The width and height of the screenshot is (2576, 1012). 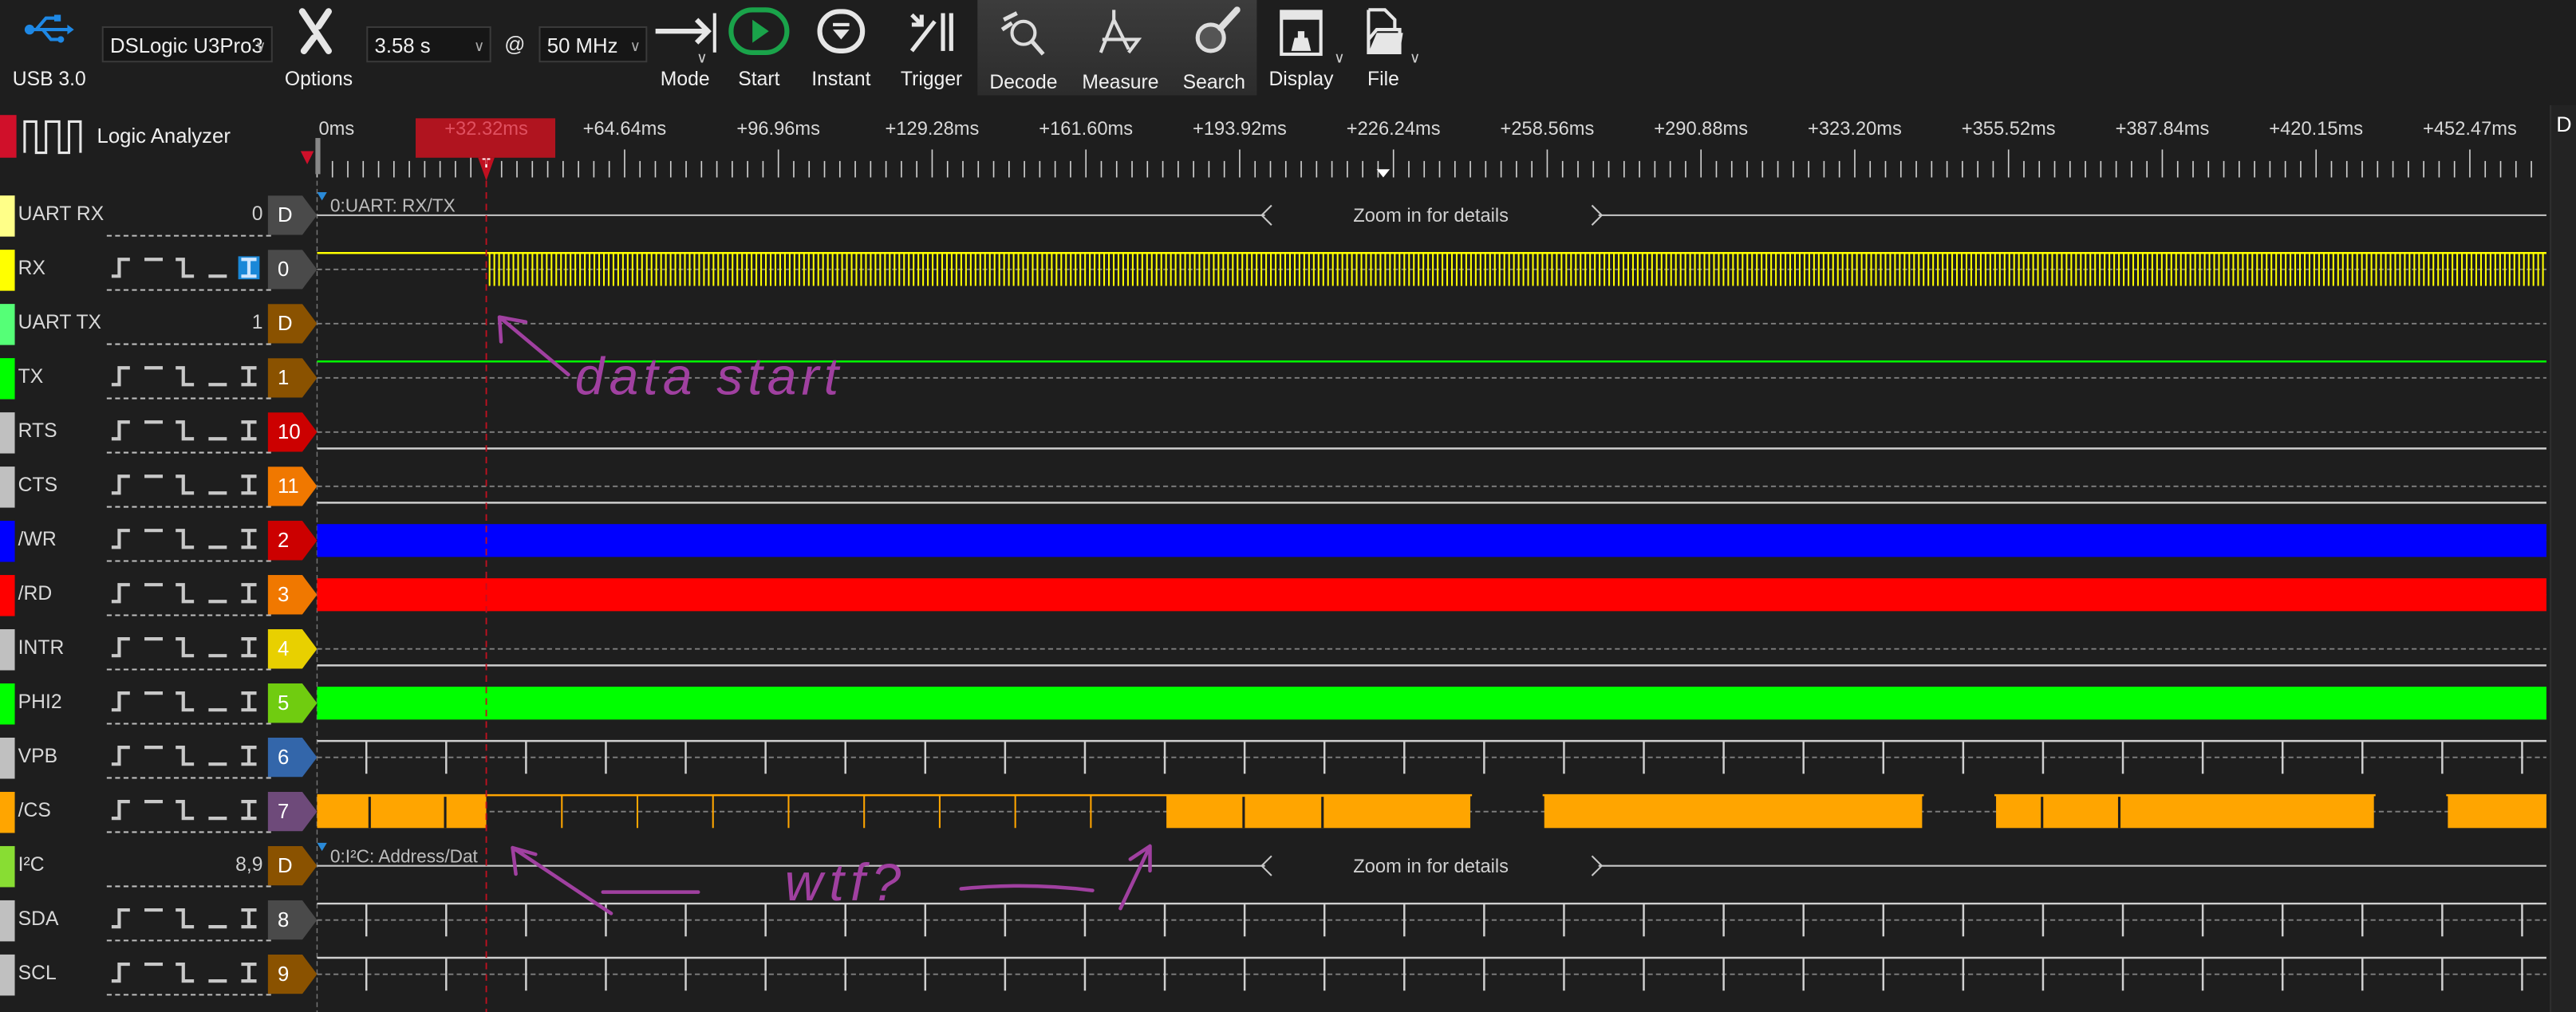 I want to click on decoder-label: 0:I²C: Address/Dat, so click(x=405, y=856).